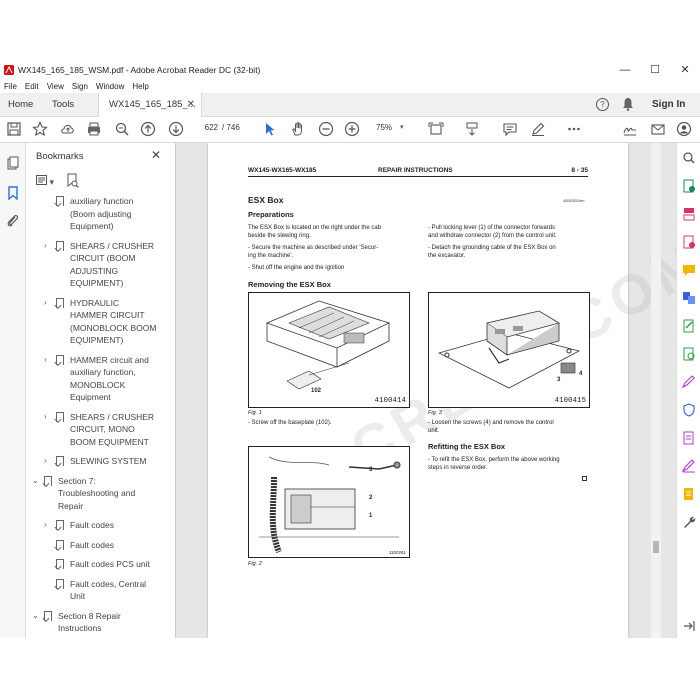 Image resolution: width=700 pixels, height=700 pixels. I want to click on compress-pdf-icon, so click(689, 494).